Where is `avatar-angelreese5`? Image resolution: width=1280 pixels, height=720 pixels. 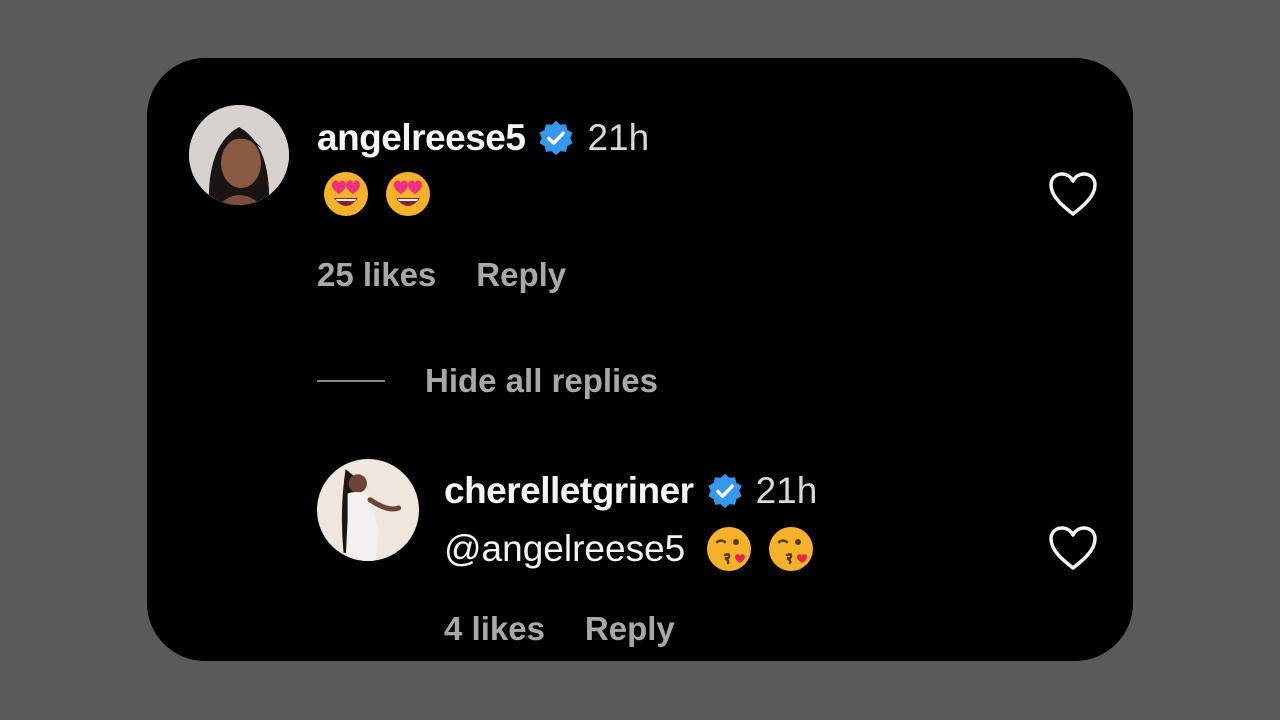
avatar-angelreese5 is located at coordinates (239, 155).